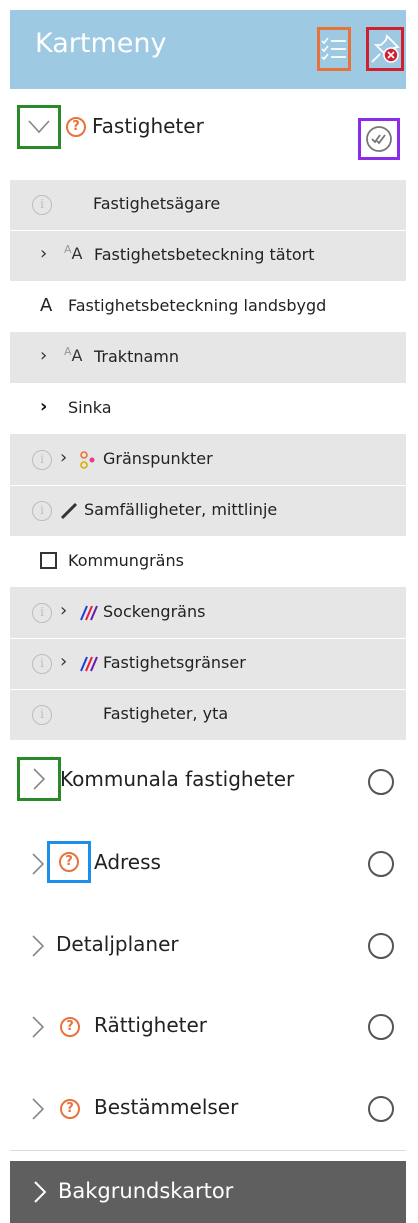  I want to click on double-check-circle-icon, so click(379, 139).